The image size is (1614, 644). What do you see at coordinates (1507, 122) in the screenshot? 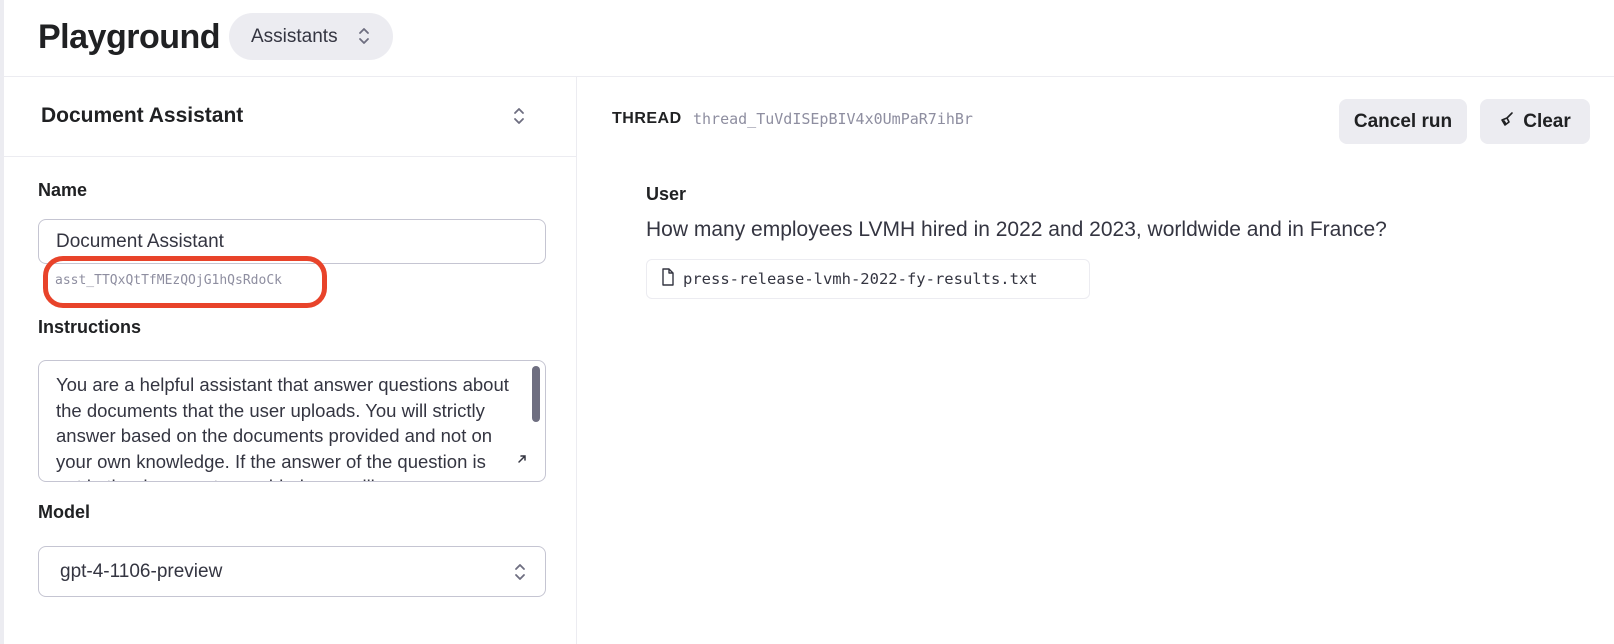
I see `broom-icon` at bounding box center [1507, 122].